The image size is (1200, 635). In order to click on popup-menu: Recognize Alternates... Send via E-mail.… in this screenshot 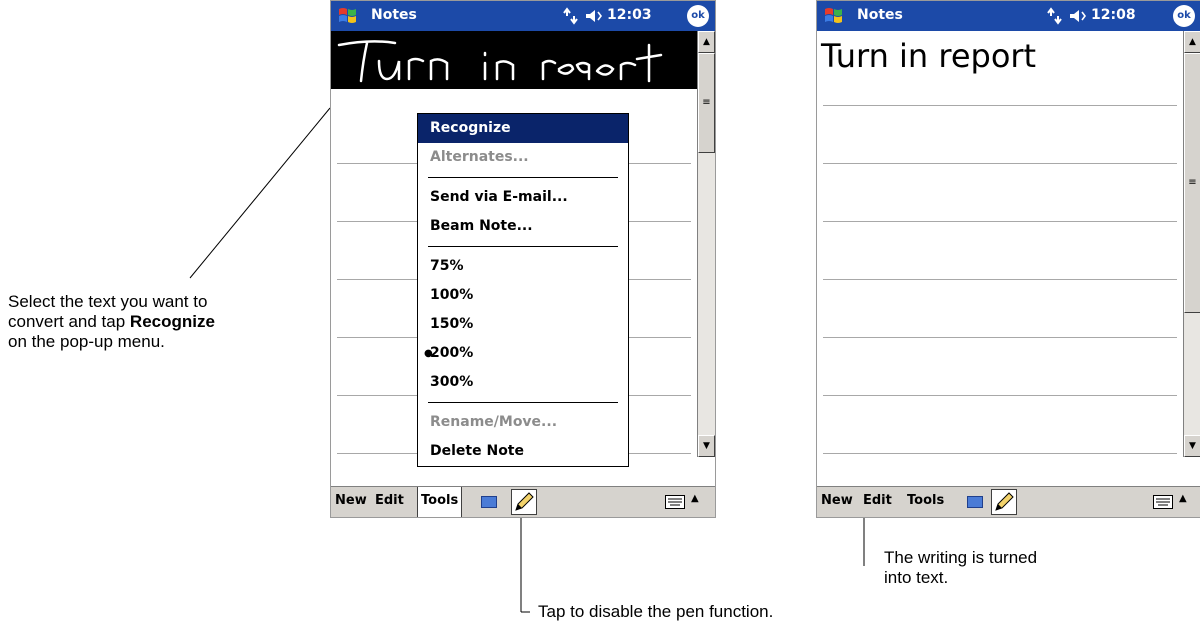, I will do `click(523, 290)`.